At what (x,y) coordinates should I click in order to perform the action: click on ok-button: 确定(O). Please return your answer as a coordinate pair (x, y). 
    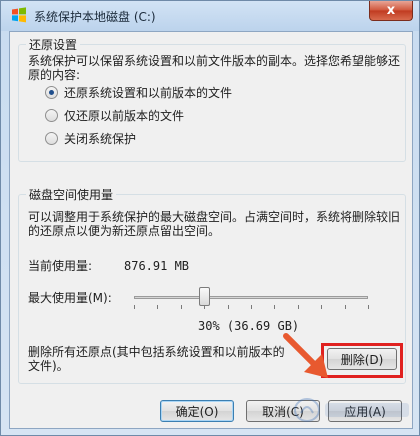
    Looking at the image, I should click on (197, 411).